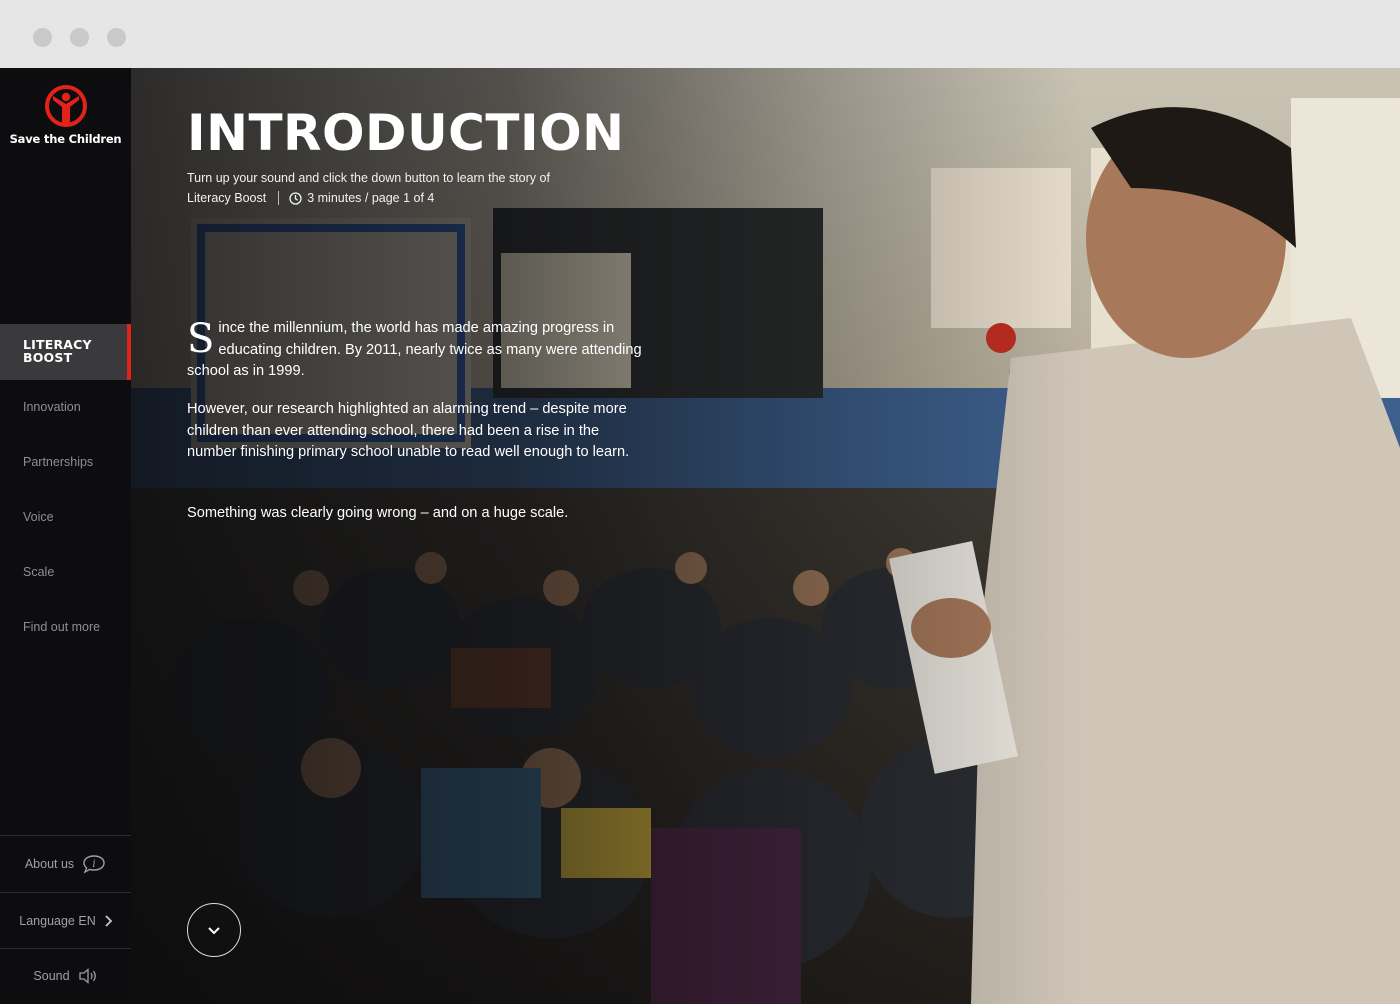 The image size is (1400, 1004). I want to click on story-name: Literacy Boost, so click(227, 198).